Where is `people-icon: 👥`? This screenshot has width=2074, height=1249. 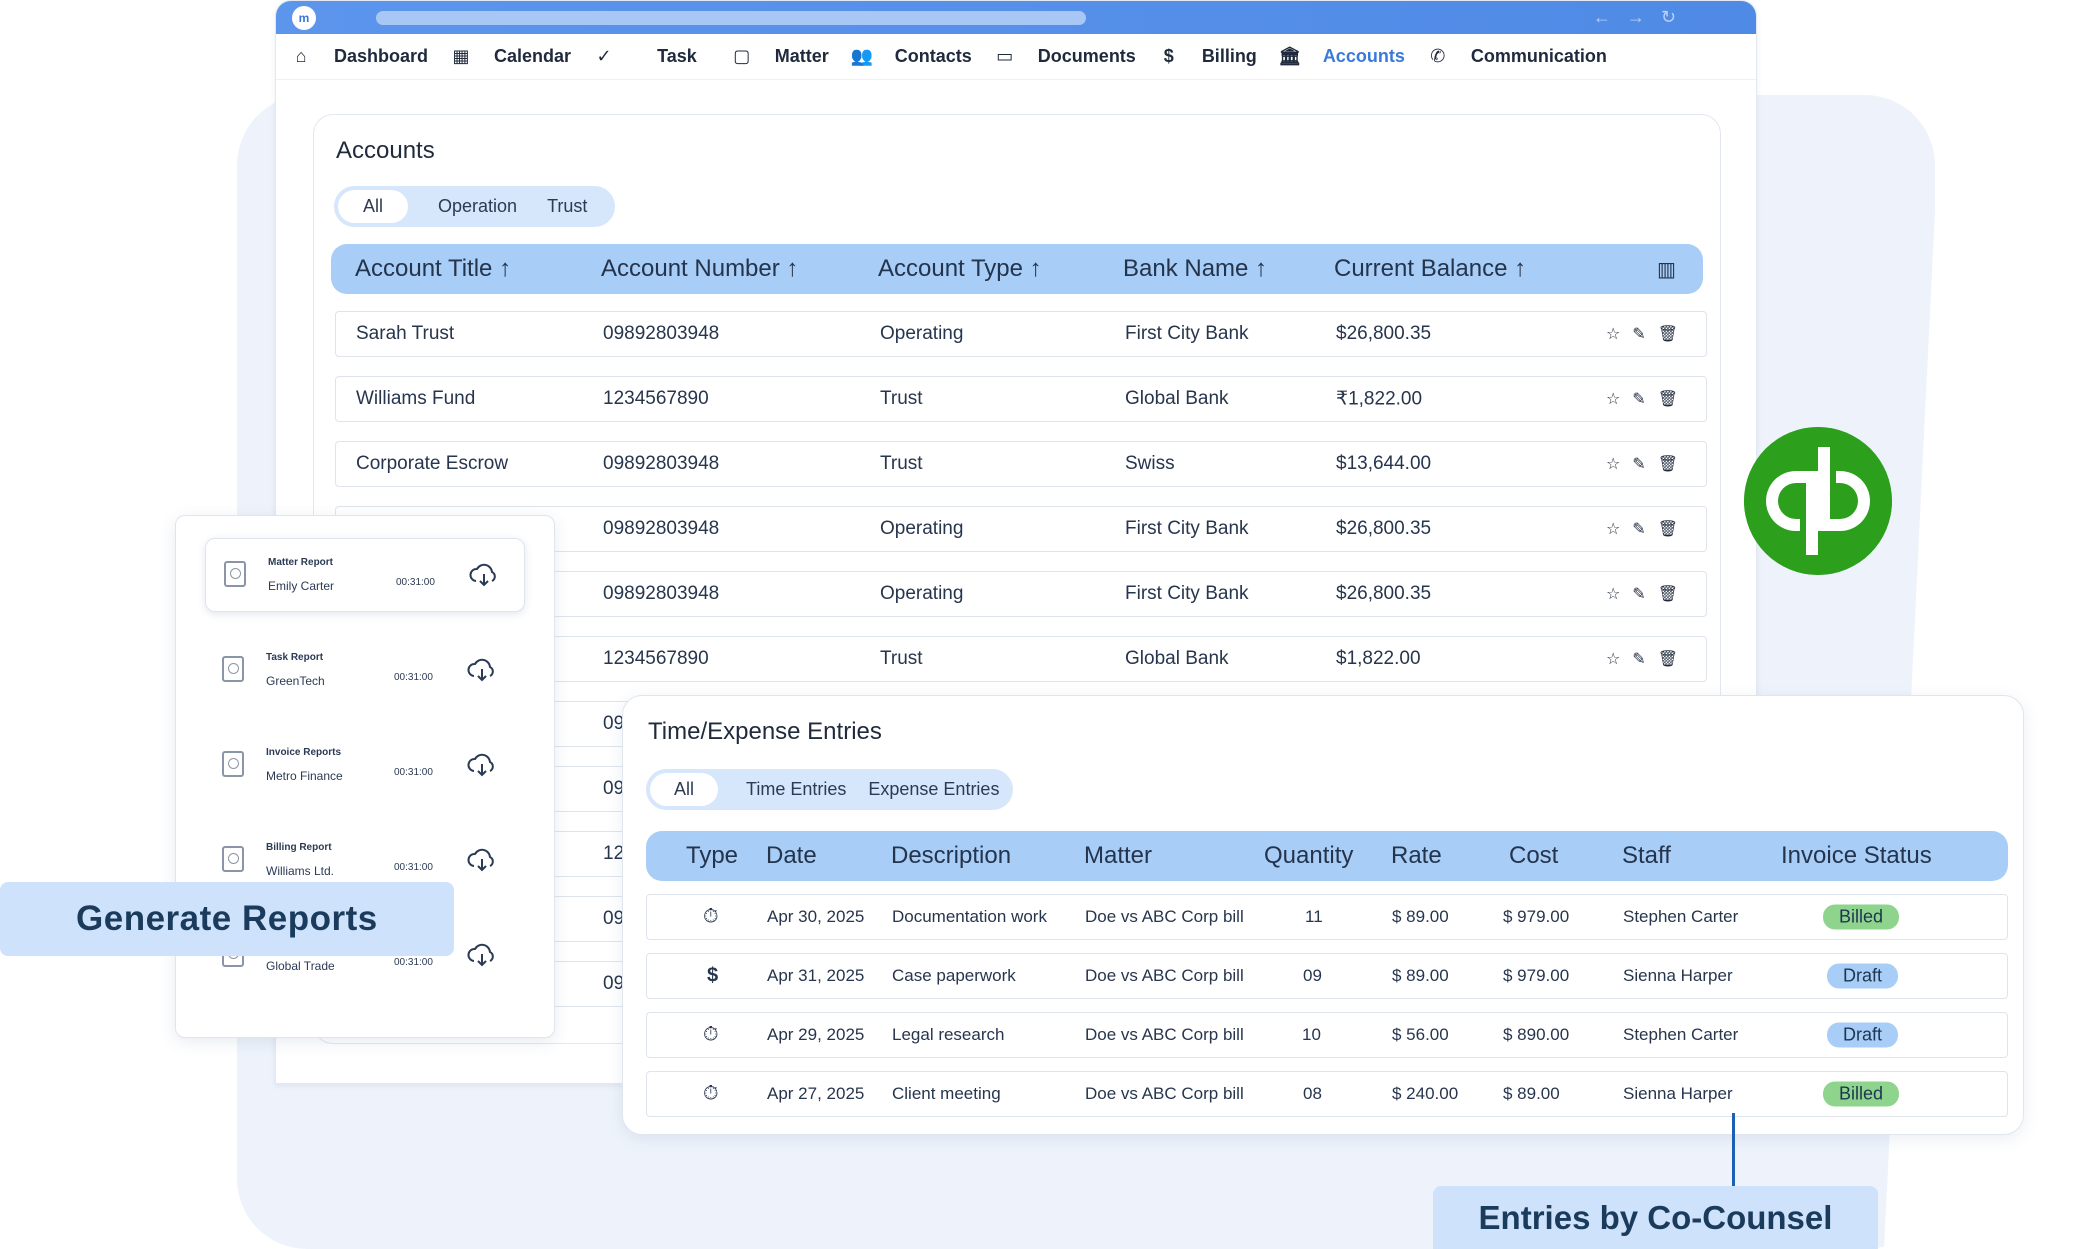
people-icon: 👥 is located at coordinates (861, 56).